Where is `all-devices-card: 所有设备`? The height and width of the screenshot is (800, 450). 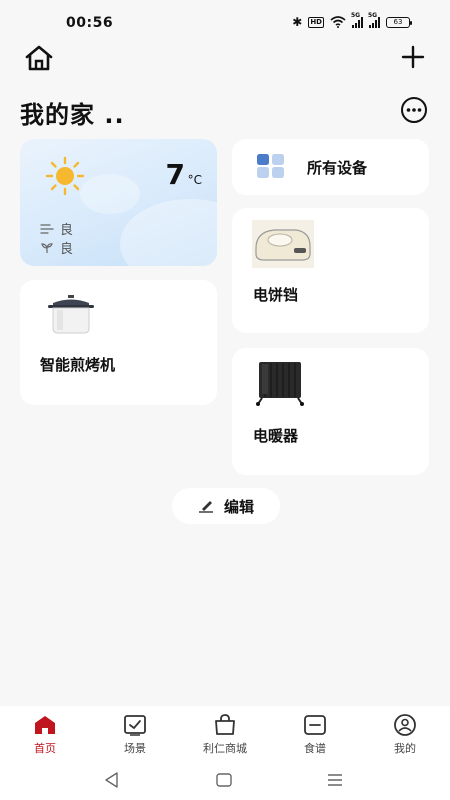
all-devices-card: 所有设备 is located at coordinates (330, 167).